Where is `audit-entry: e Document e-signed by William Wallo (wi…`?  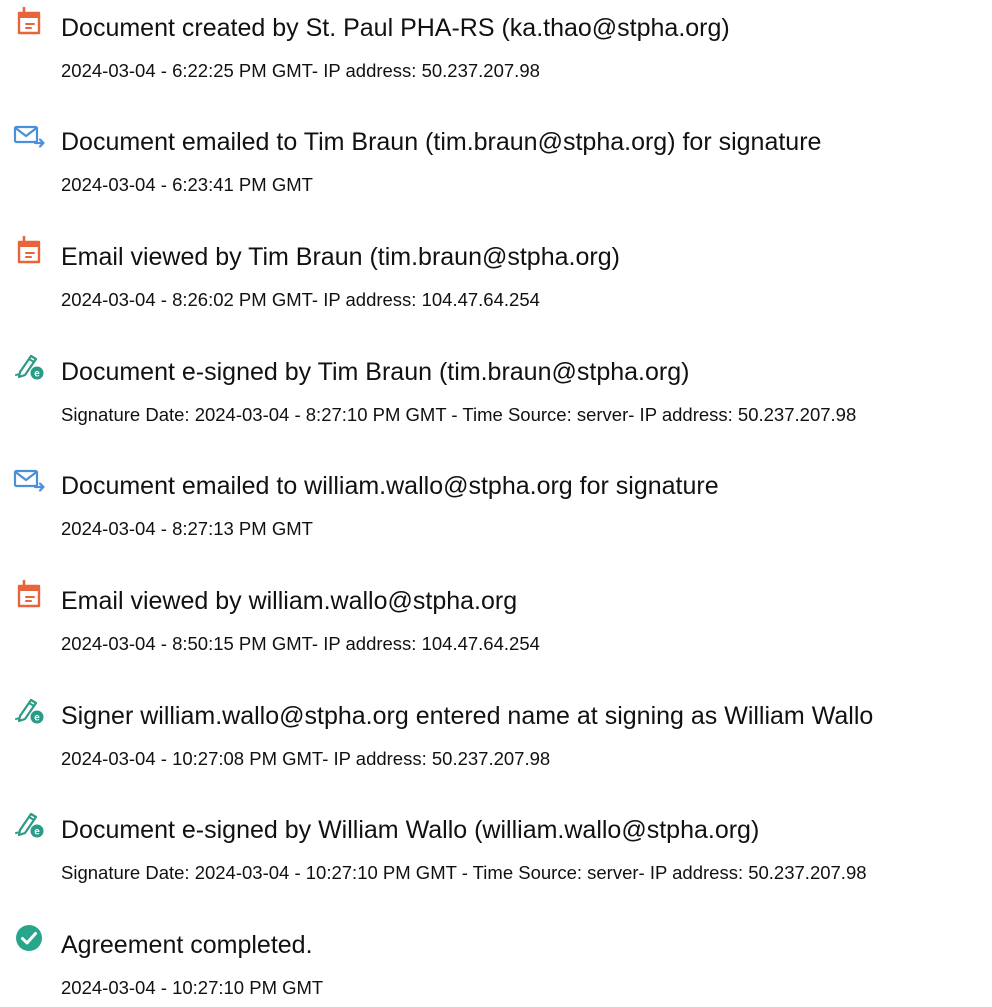 audit-entry: e Document e-signed by William Wallo (wi… is located at coordinates (496, 847).